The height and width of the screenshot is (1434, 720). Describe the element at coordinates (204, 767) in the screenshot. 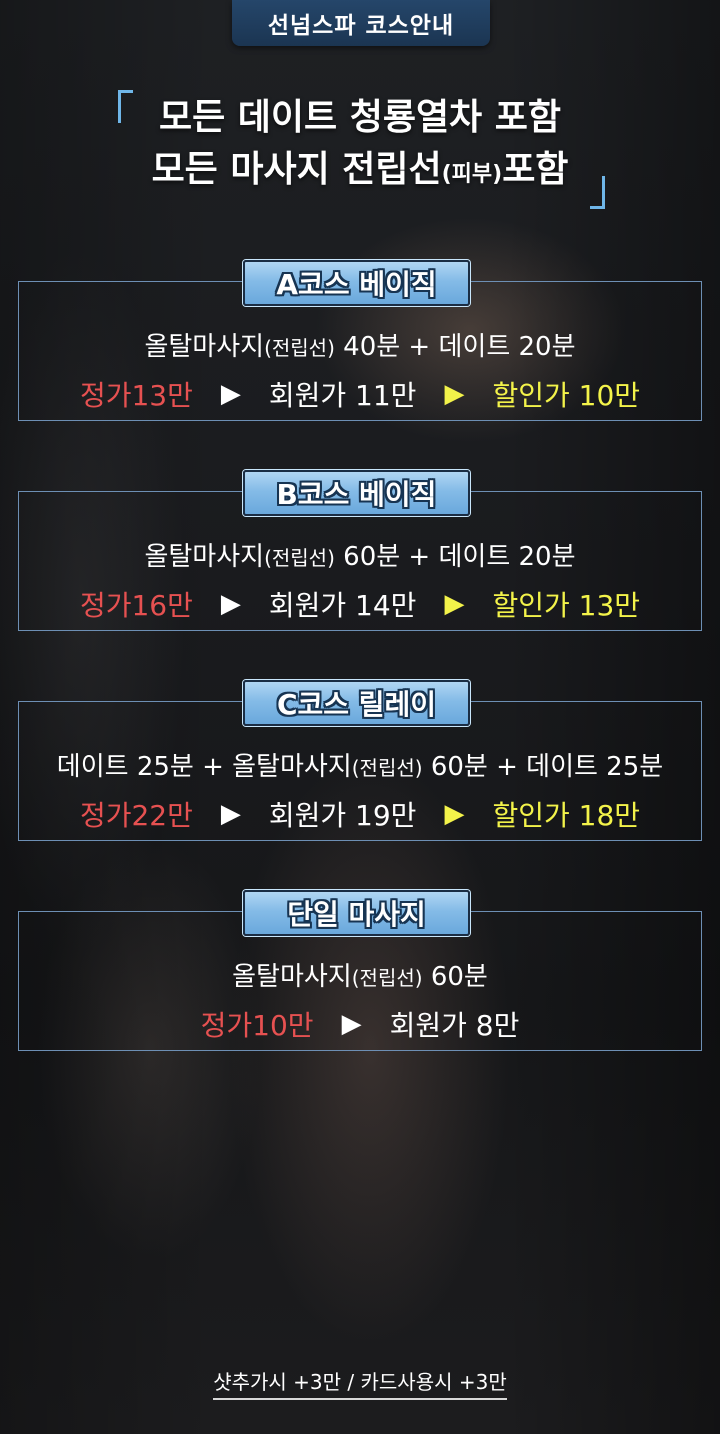

I see `desc-head: 데이트 25분 + 올탈마사지` at that location.